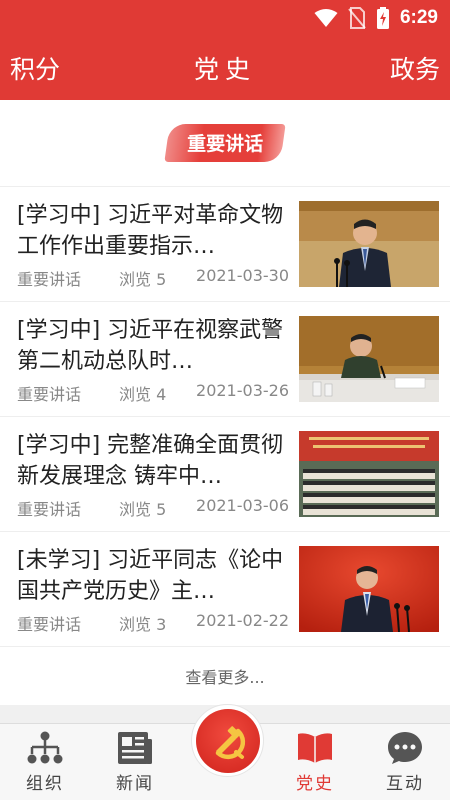 Image resolution: width=450 pixels, height=800 pixels. What do you see at coordinates (45, 784) in the screenshot?
I see `tab-label: 组织` at bounding box center [45, 784].